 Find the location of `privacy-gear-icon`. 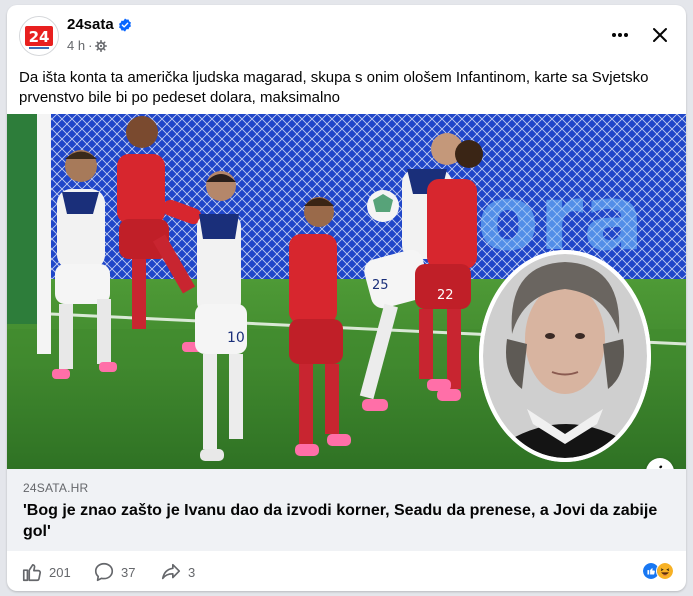

privacy-gear-icon is located at coordinates (101, 45).